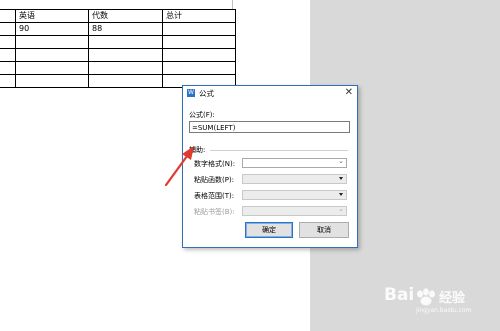 The width and height of the screenshot is (500, 331). What do you see at coordinates (270, 93) in the screenshot?
I see `dialog-titlebar: W 公式 ✕` at bounding box center [270, 93].